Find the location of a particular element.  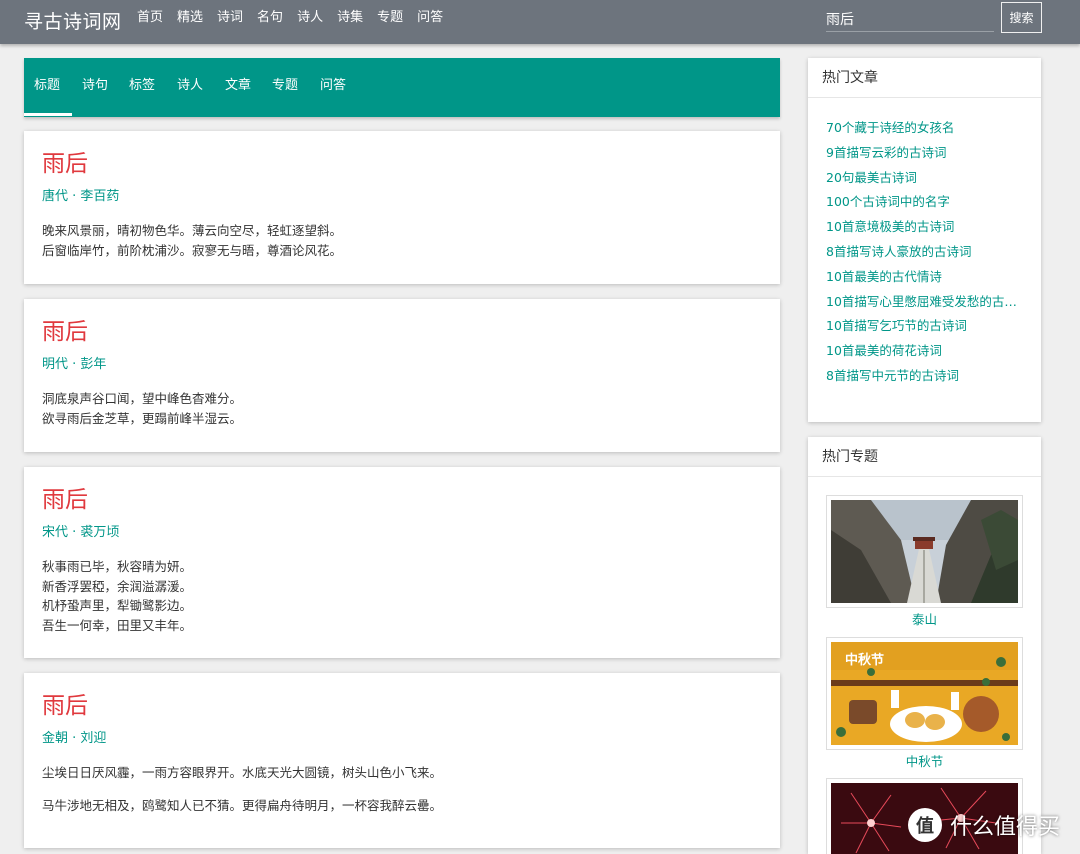

mid-autumn-image: 中秋节 is located at coordinates (924, 693).